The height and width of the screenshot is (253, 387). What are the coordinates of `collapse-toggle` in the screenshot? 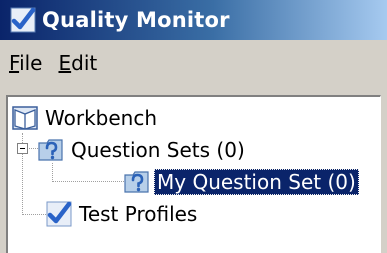 It's located at (22, 148).